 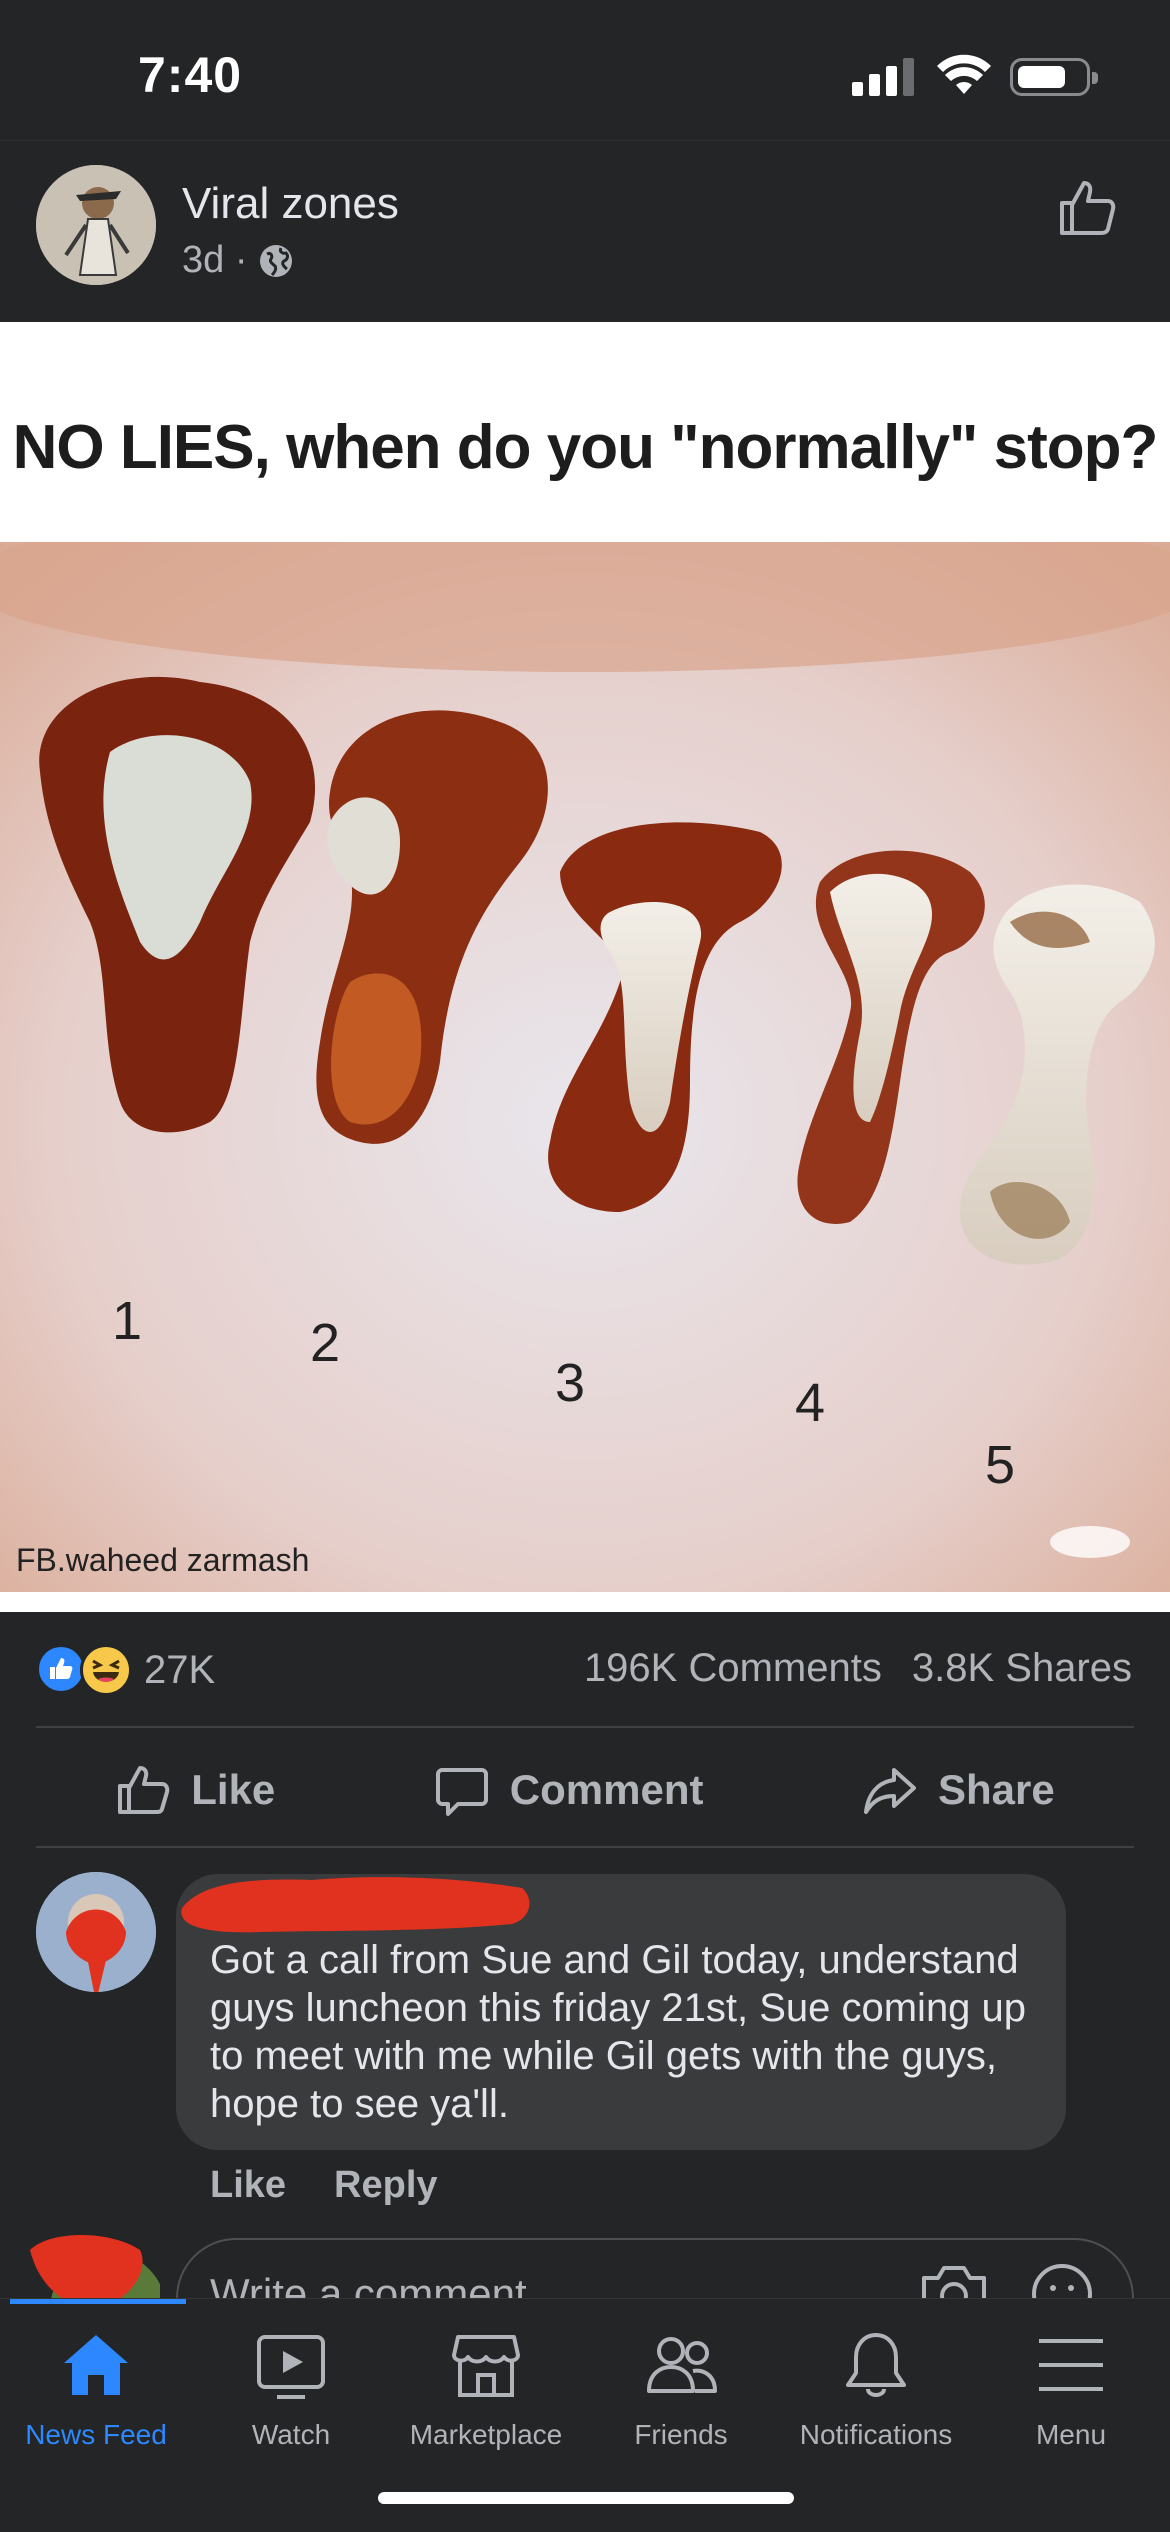 I want to click on comment-label: Comment, so click(x=606, y=1789).